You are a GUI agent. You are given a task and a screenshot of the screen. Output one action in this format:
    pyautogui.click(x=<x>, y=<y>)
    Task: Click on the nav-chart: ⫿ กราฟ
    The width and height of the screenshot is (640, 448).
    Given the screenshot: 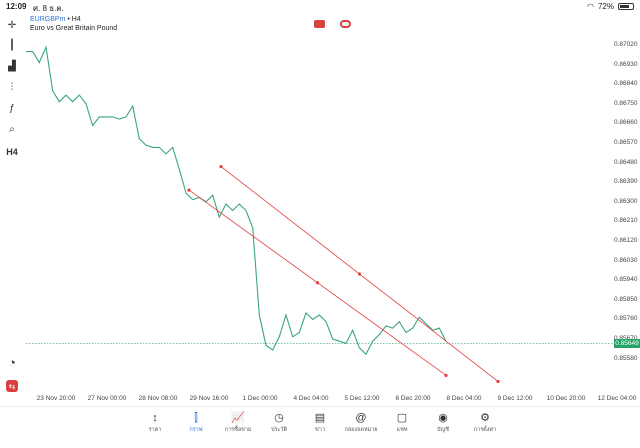 What is the action you would take?
    pyautogui.click(x=196, y=422)
    